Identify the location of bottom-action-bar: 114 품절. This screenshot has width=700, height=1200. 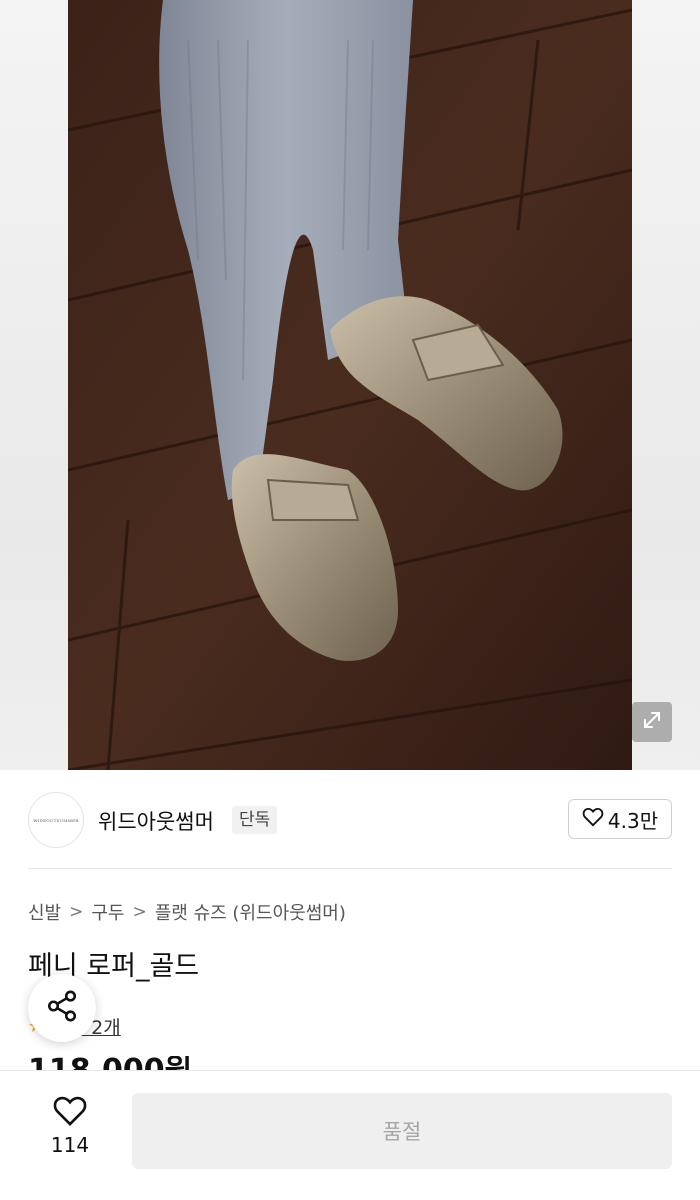
(350, 1135).